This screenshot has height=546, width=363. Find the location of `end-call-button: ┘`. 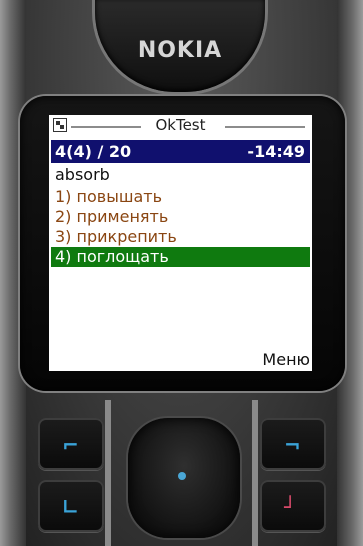

end-call-button: ┘ is located at coordinates (293, 506).